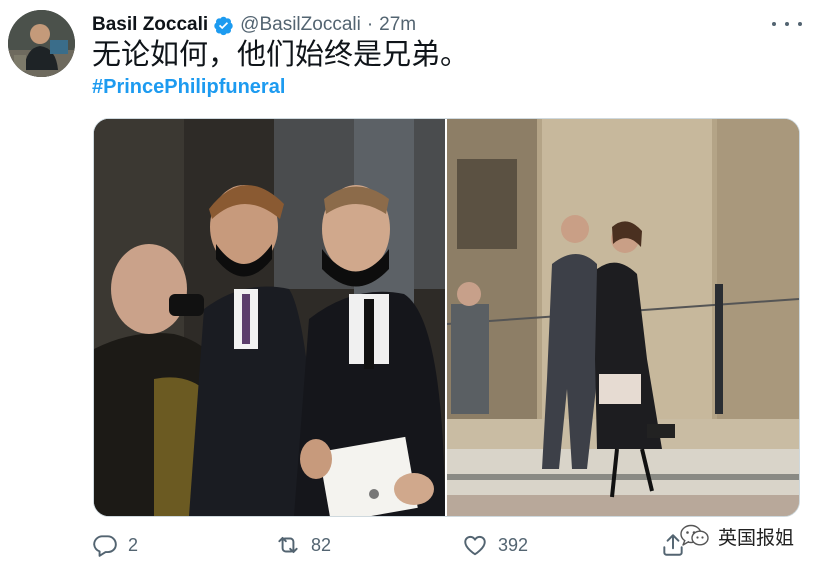 The height and width of the screenshot is (570, 817). Describe the element at coordinates (303, 545) in the screenshot. I see `retweet-button: 82` at that location.